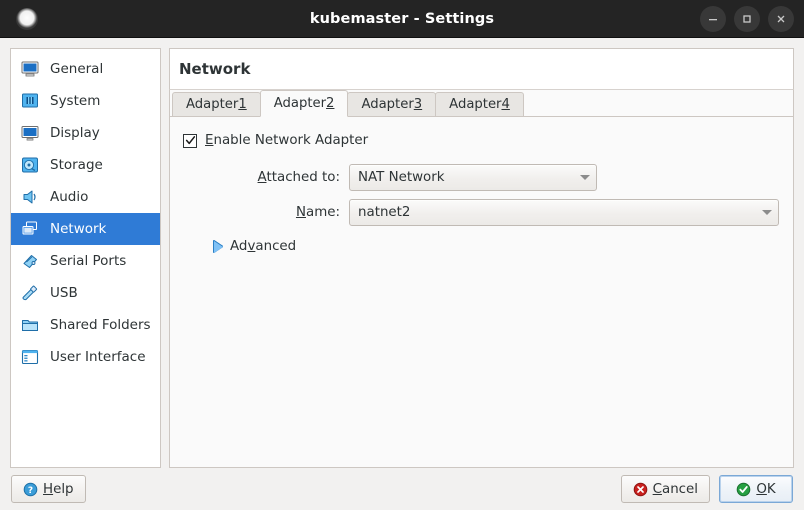 This screenshot has height=510, width=804. I want to click on usb-icon, so click(30, 293).